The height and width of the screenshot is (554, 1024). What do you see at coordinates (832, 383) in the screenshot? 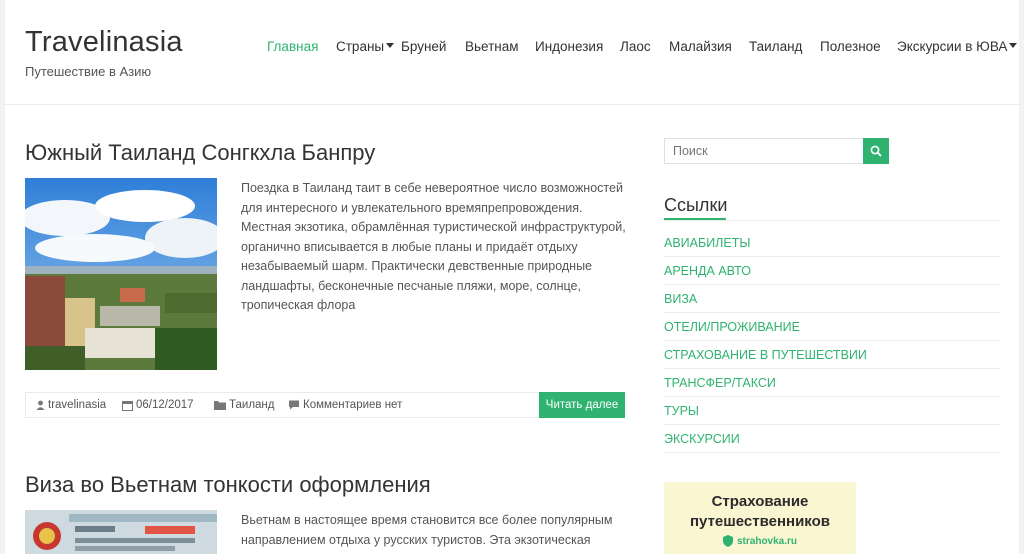
I see `sidebar-link-transfer: ТРАНСФЕР/ТАКСИ` at bounding box center [832, 383].